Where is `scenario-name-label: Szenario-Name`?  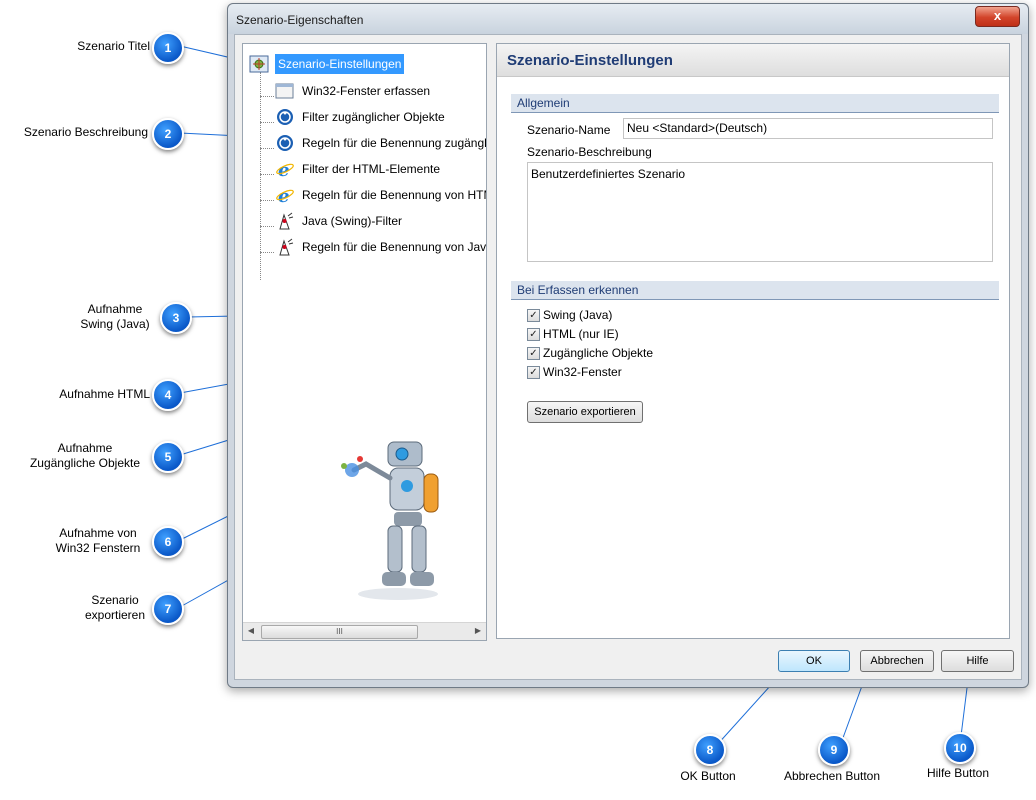
scenario-name-label: Szenario-Name is located at coordinates (569, 130).